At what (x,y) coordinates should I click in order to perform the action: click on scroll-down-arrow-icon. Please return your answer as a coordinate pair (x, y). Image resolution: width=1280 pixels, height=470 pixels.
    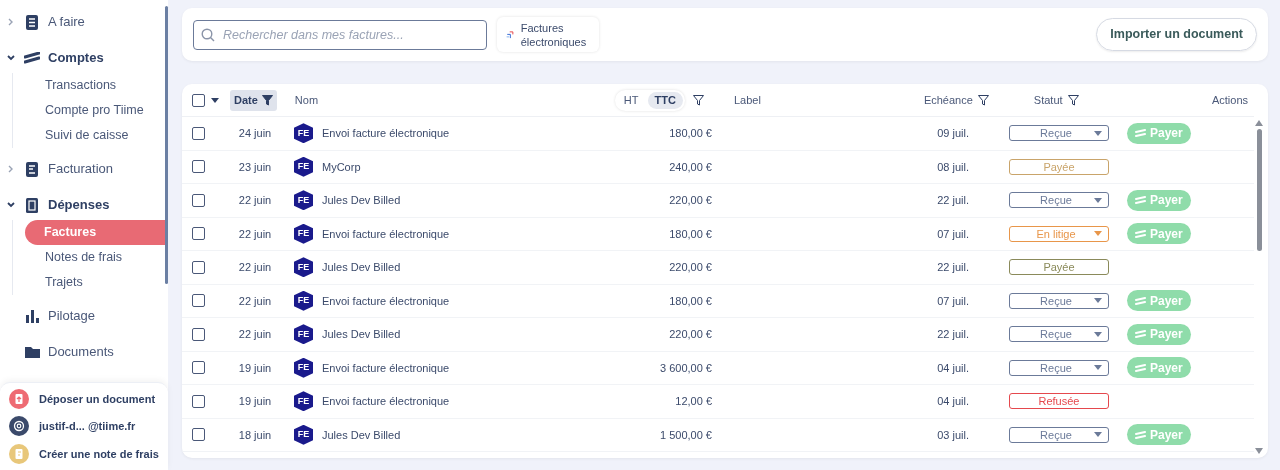
    Looking at the image, I should click on (1259, 451).